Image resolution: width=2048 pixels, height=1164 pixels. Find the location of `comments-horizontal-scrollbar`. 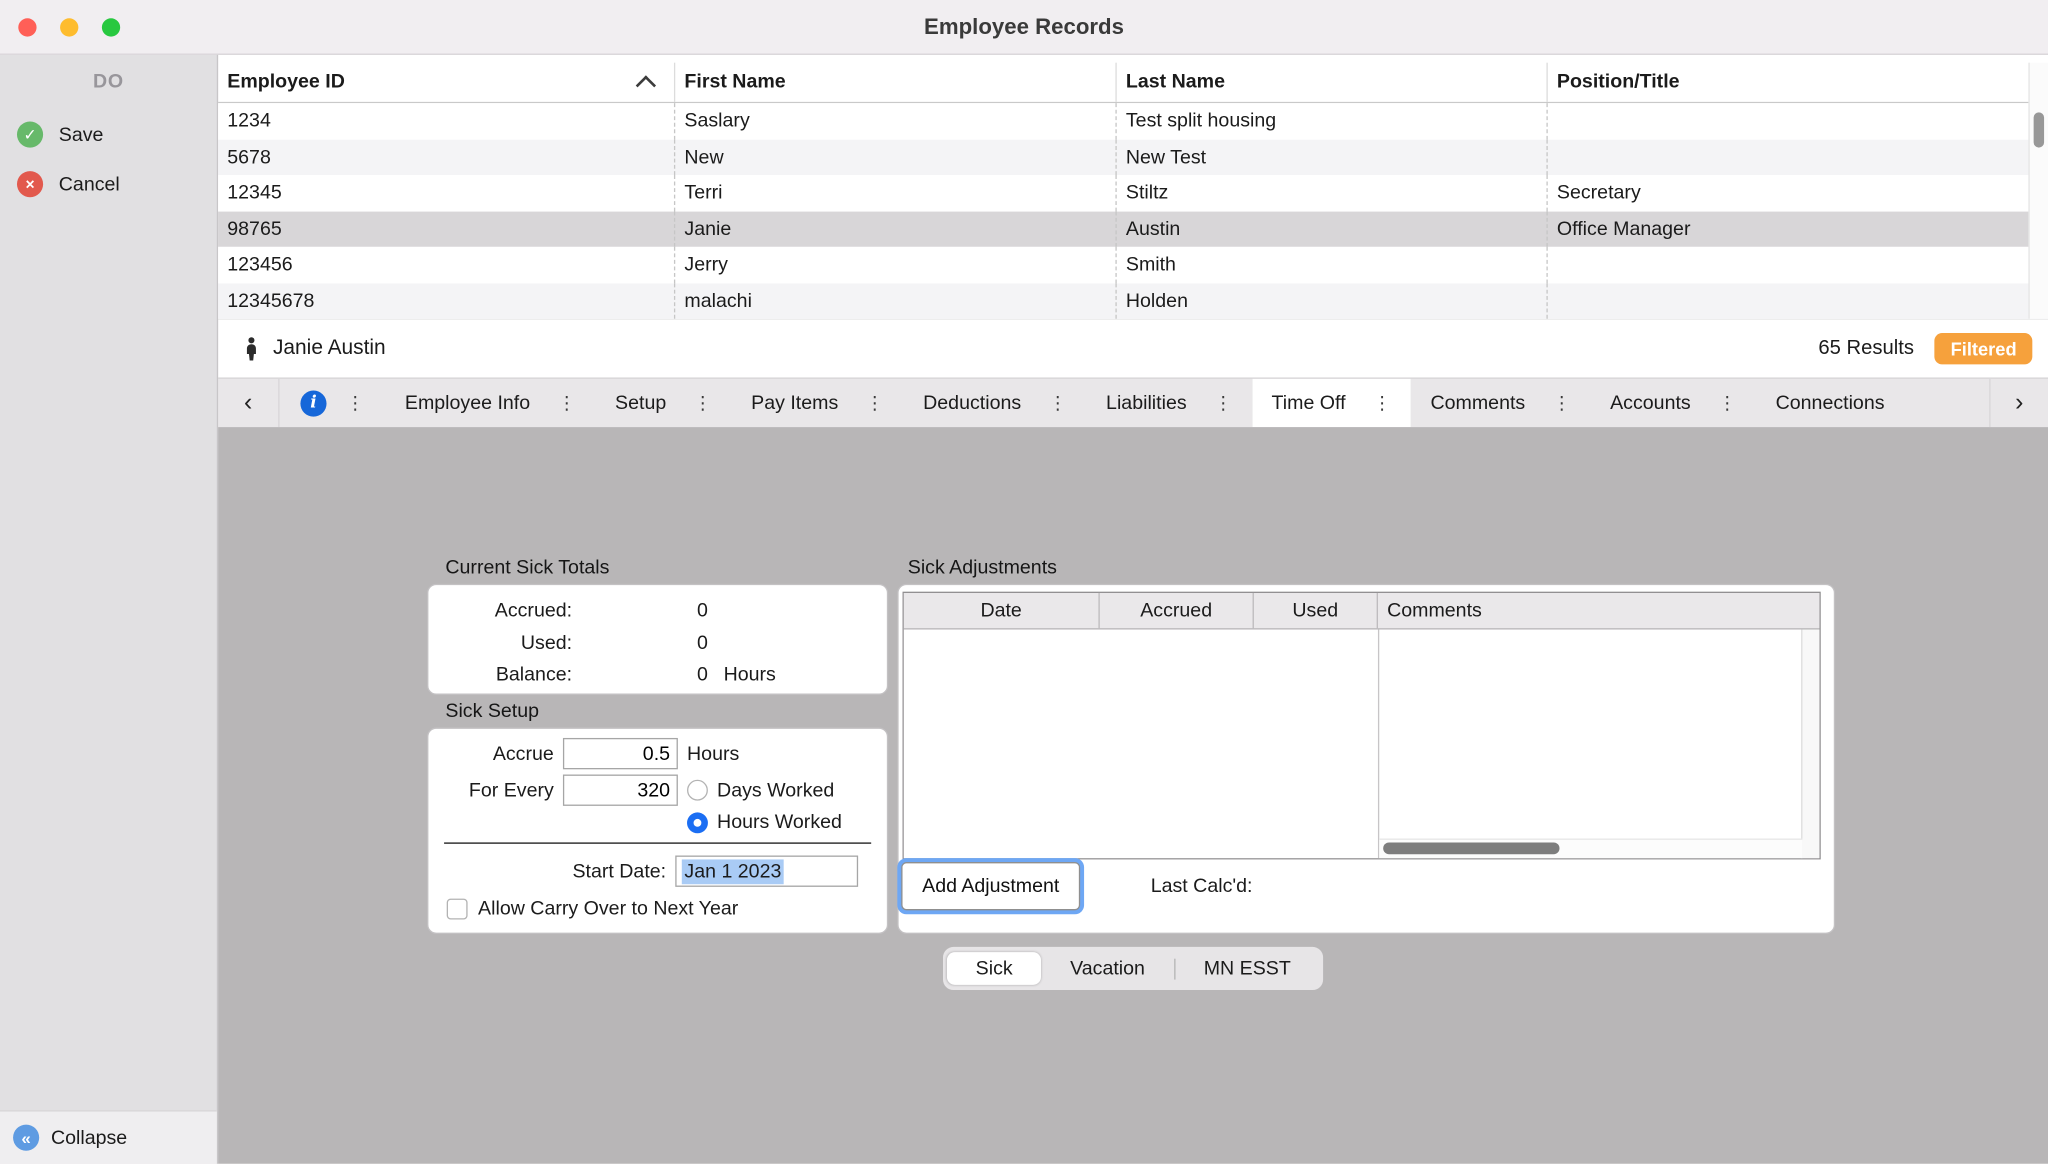

comments-horizontal-scrollbar is located at coordinates (1591, 848).